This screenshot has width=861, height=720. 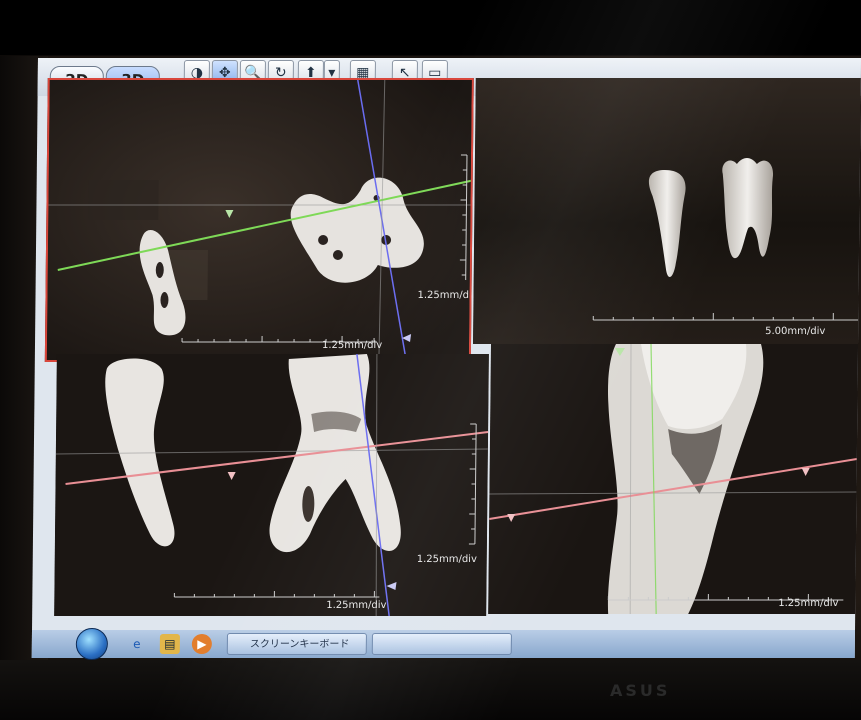 I want to click on taskbar-screen-keyboard: スクリーンキーボード, so click(x=296, y=644).